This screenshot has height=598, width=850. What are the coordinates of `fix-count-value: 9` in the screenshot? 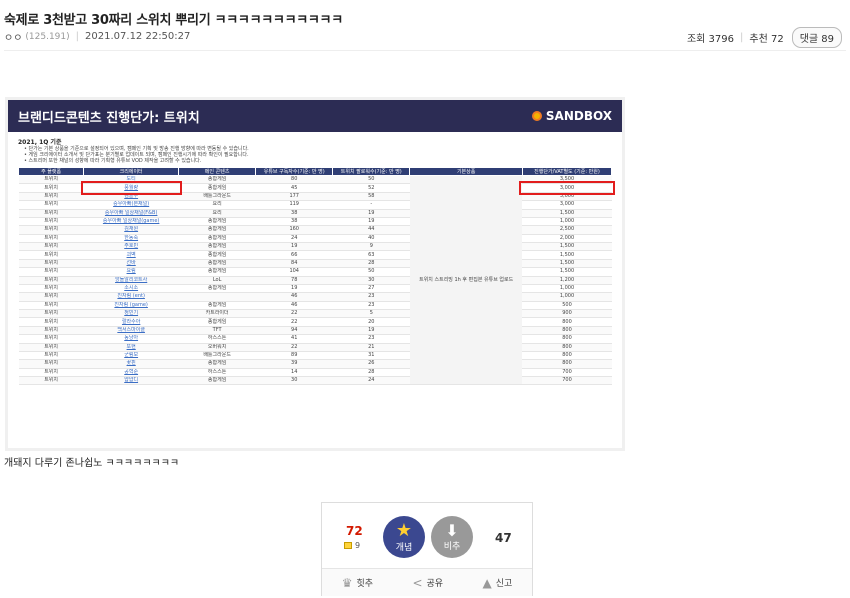 It's located at (358, 545).